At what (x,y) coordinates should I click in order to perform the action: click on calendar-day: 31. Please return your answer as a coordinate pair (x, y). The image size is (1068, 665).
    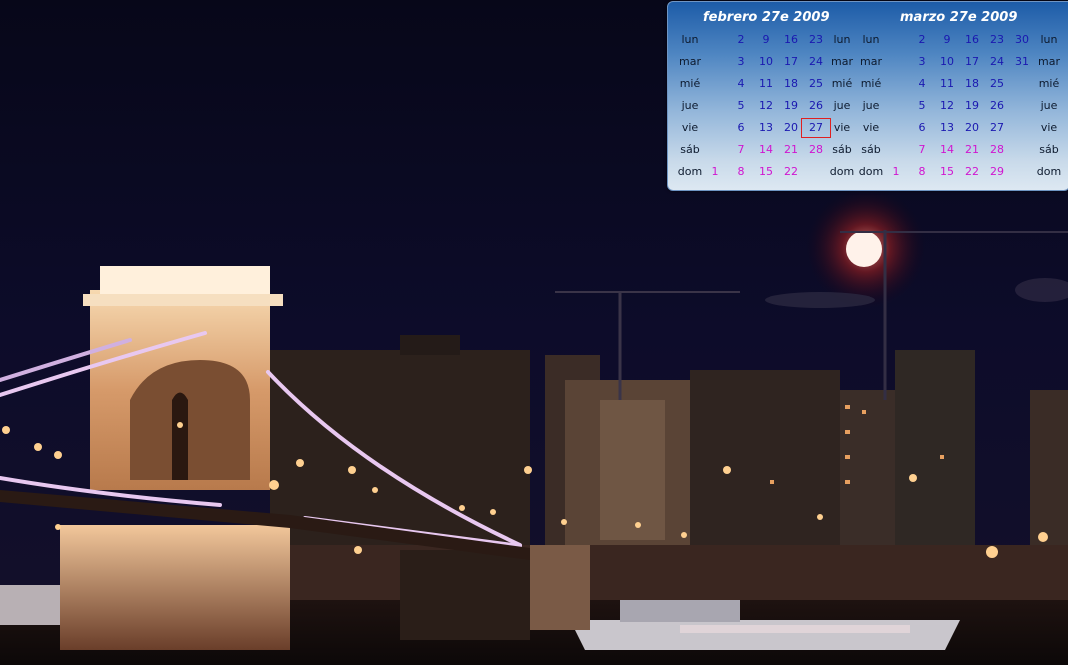
    Looking at the image, I should click on (1022, 62).